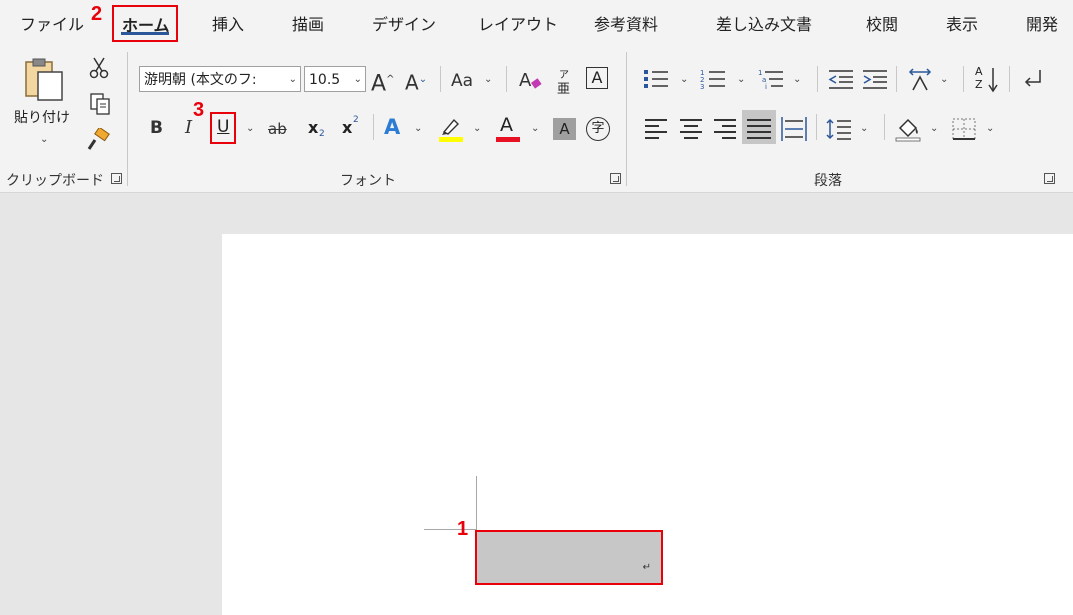 The width and height of the screenshot is (1073, 615). I want to click on tab-file: ファイル, so click(52, 23).